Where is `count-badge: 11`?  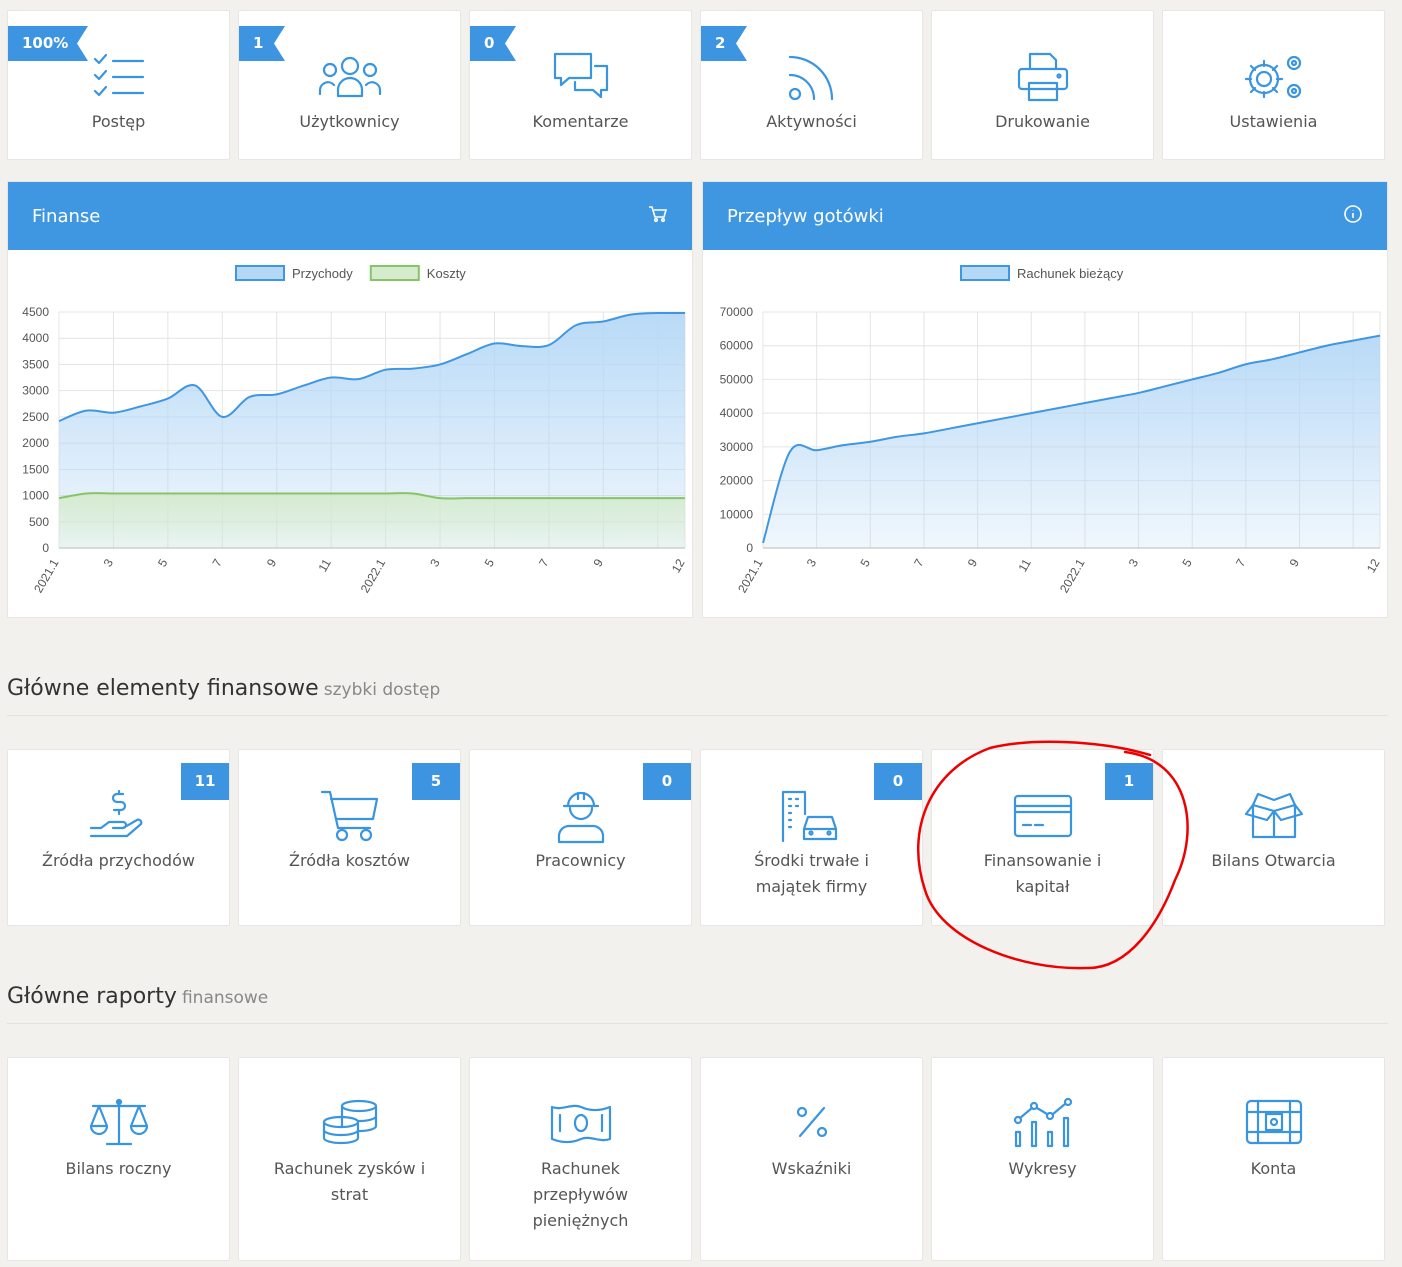 count-badge: 11 is located at coordinates (205, 781).